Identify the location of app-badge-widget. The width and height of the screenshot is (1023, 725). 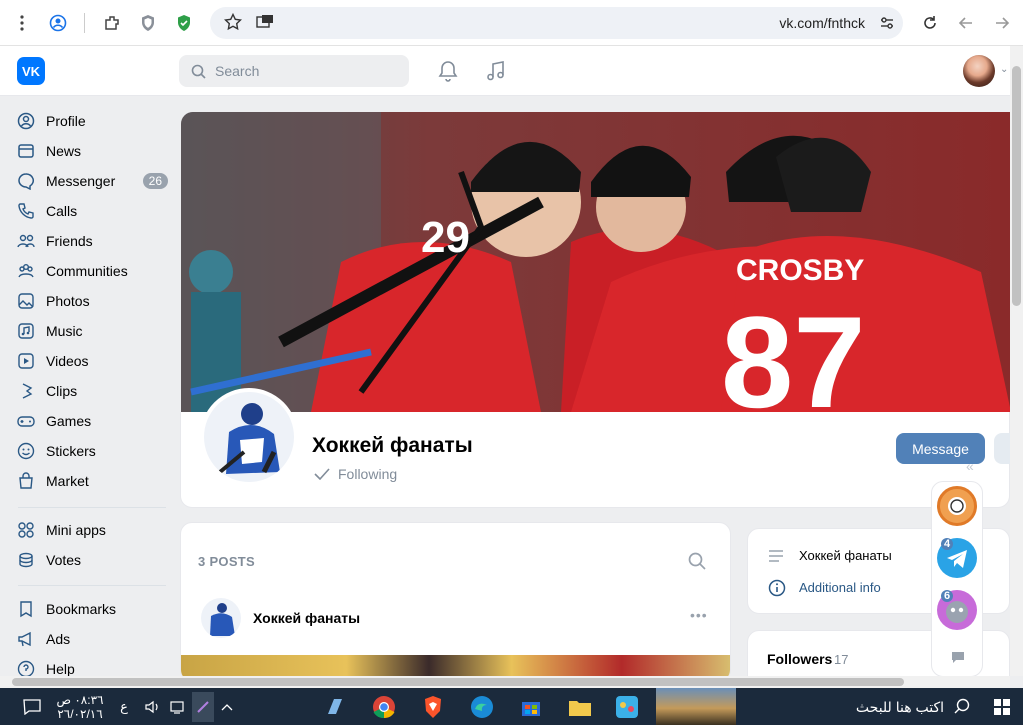
(957, 506).